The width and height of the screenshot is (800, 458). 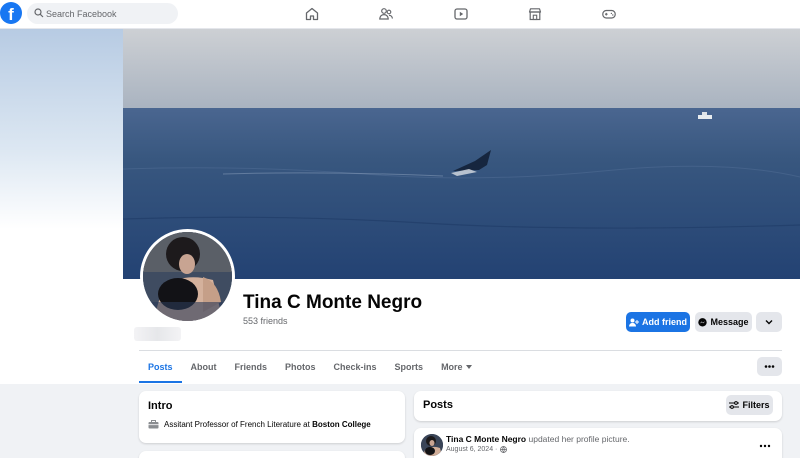 I want to click on tab-check-ins: Check-ins, so click(x=355, y=367).